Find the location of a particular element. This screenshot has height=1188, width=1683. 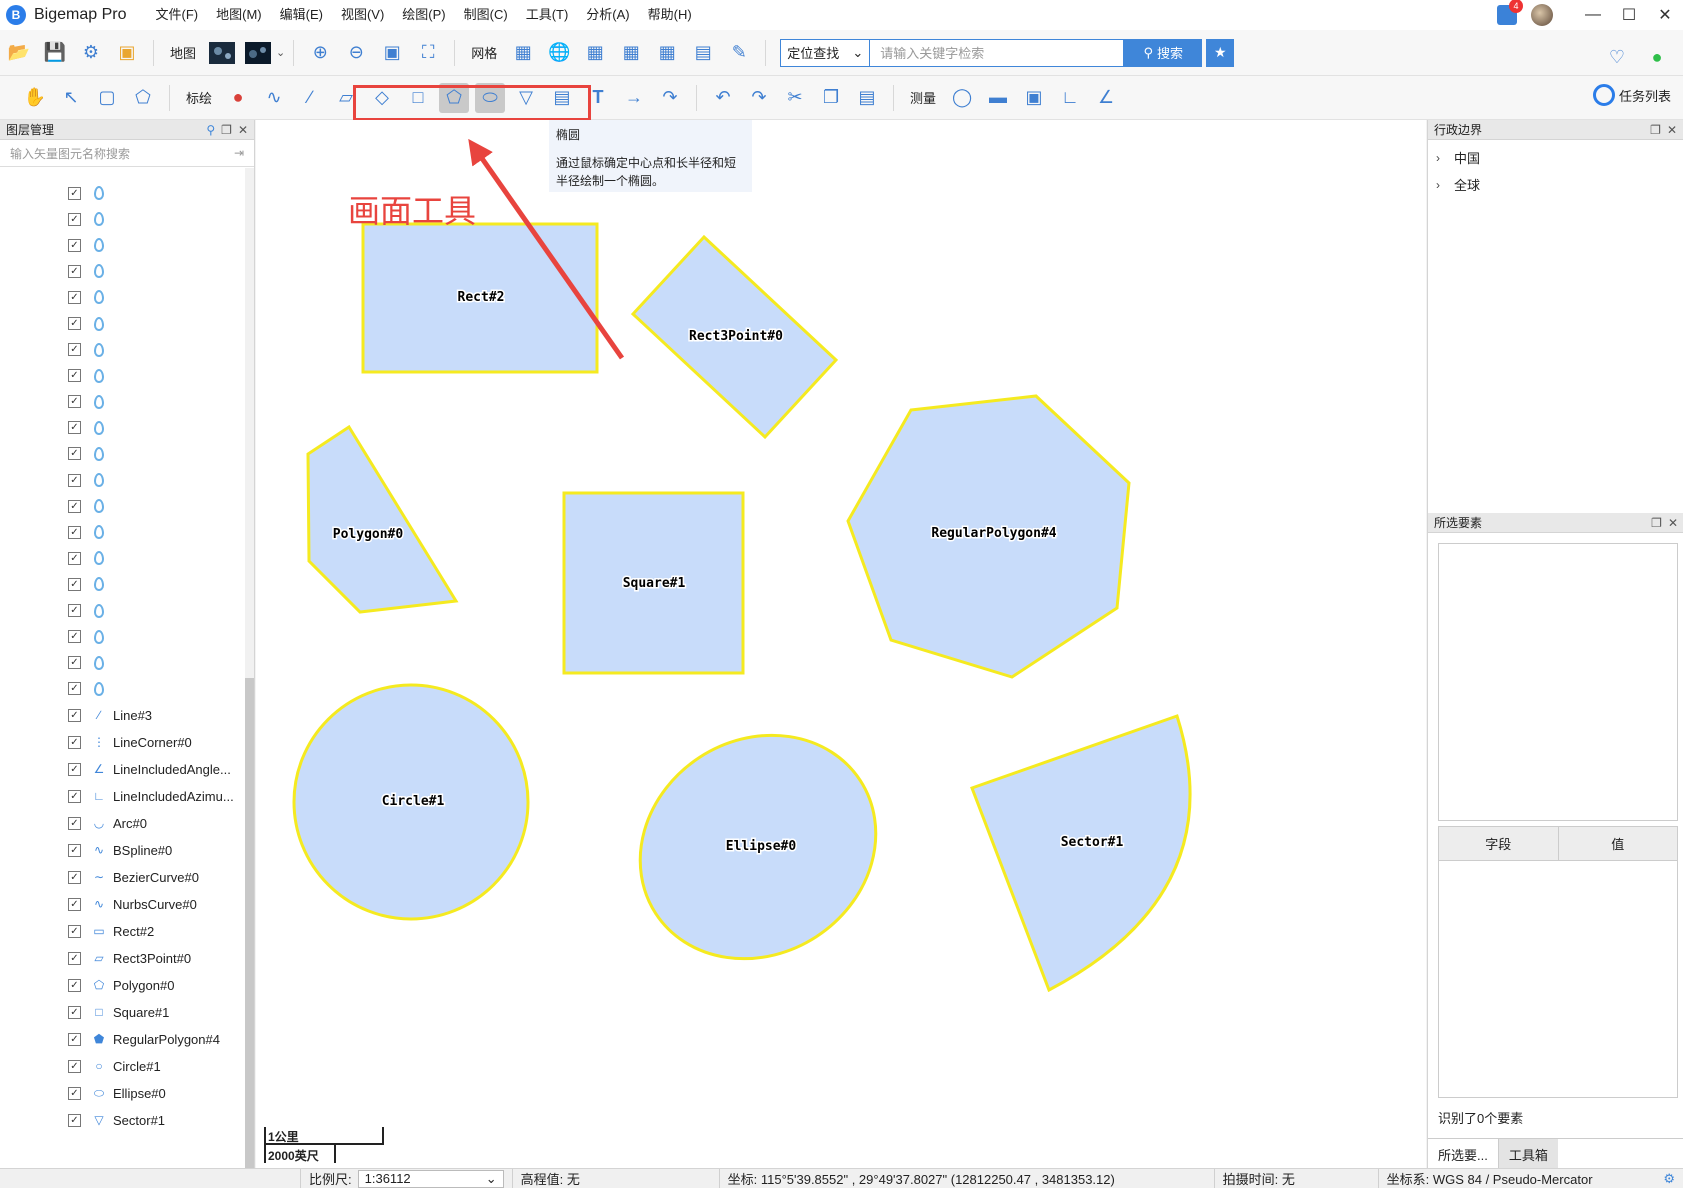

wechat-icon: ● is located at coordinates (1657, 57).